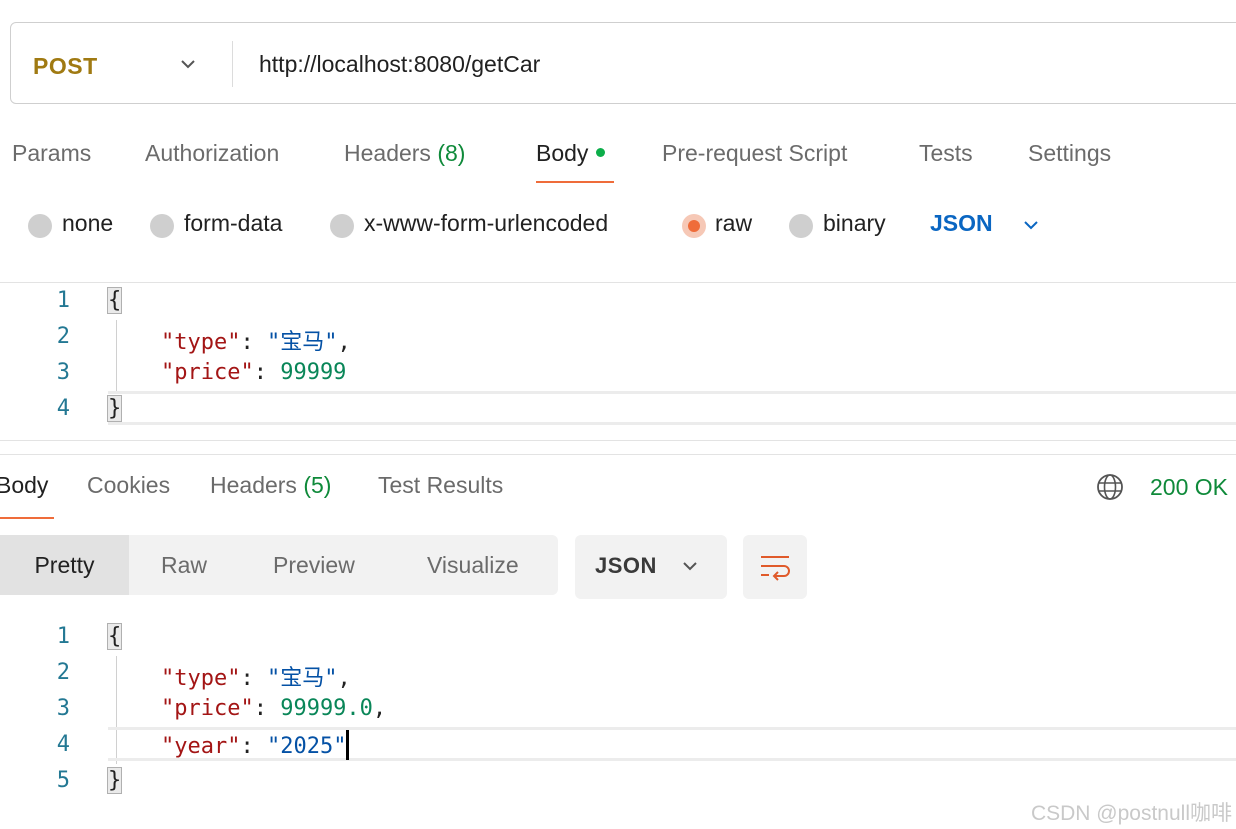 The height and width of the screenshot is (829, 1236). I want to click on tab-cookies: Cookies, so click(128, 485).